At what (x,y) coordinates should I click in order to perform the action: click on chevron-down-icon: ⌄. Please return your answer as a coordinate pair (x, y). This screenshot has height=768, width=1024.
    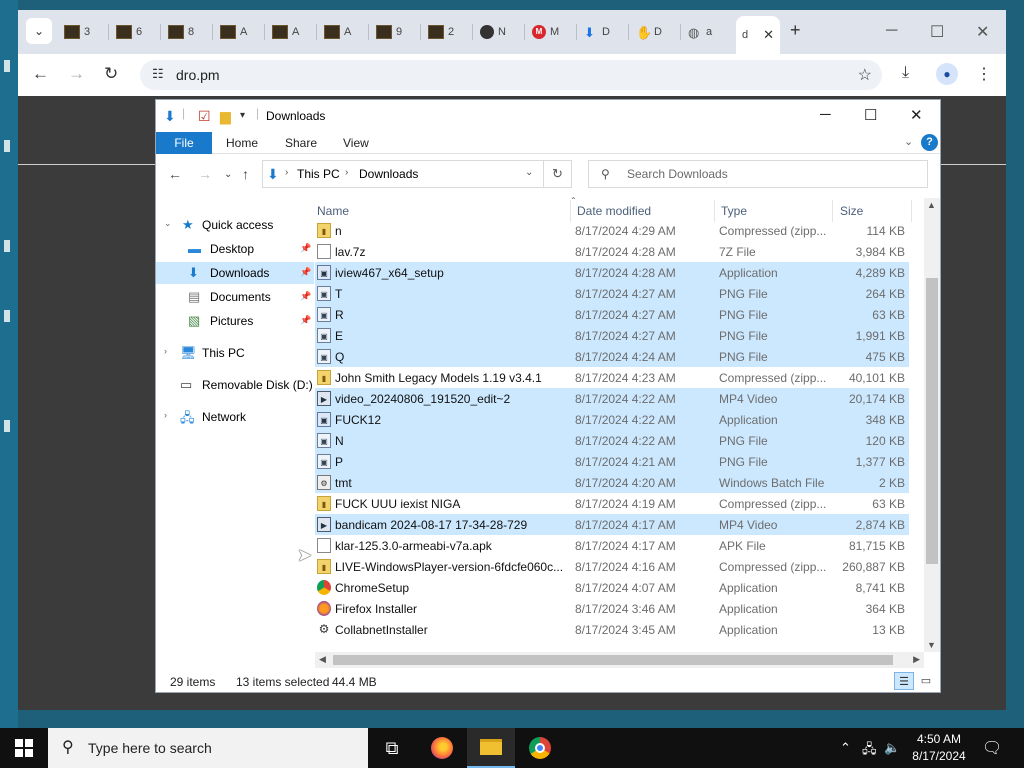
    Looking at the image, I should click on (168, 223).